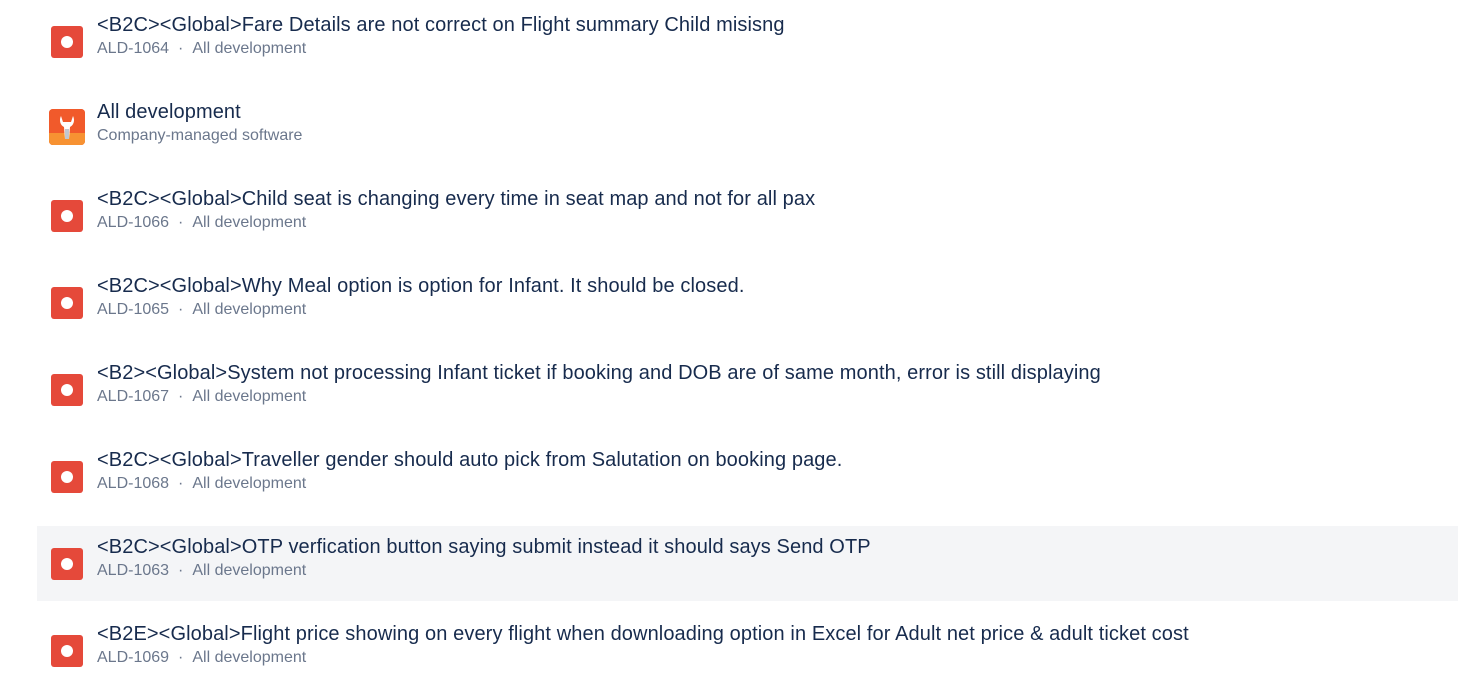 This screenshot has width=1458, height=679. What do you see at coordinates (133, 657) in the screenshot?
I see `issue-key: ALD-1069` at bounding box center [133, 657].